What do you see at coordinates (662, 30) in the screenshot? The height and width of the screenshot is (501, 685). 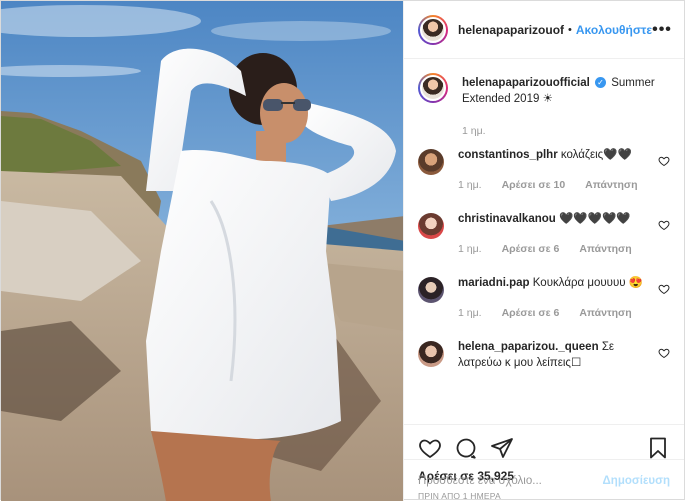 I see `ellipsis-icon: •••` at bounding box center [662, 30].